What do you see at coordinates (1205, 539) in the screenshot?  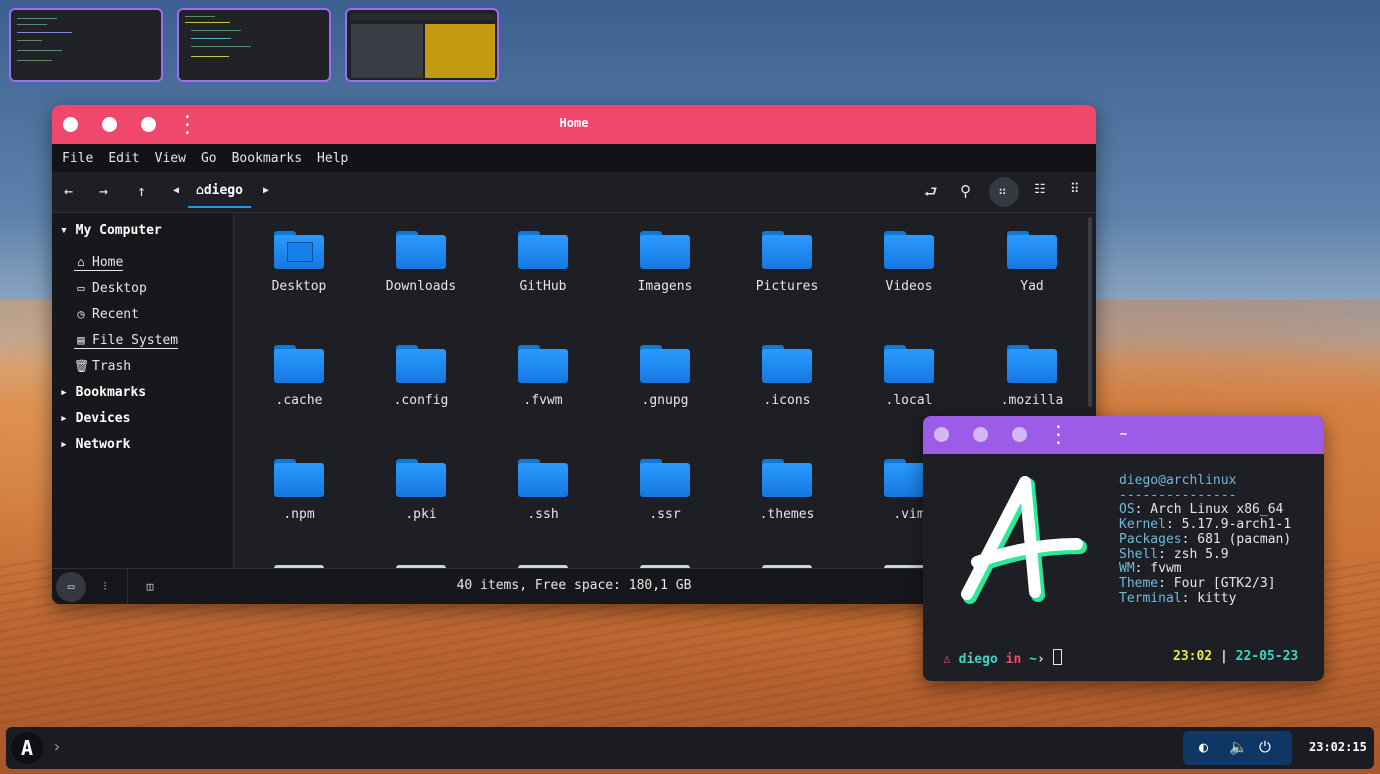 I see `info-row: Packages: 681 (pacman)` at bounding box center [1205, 539].